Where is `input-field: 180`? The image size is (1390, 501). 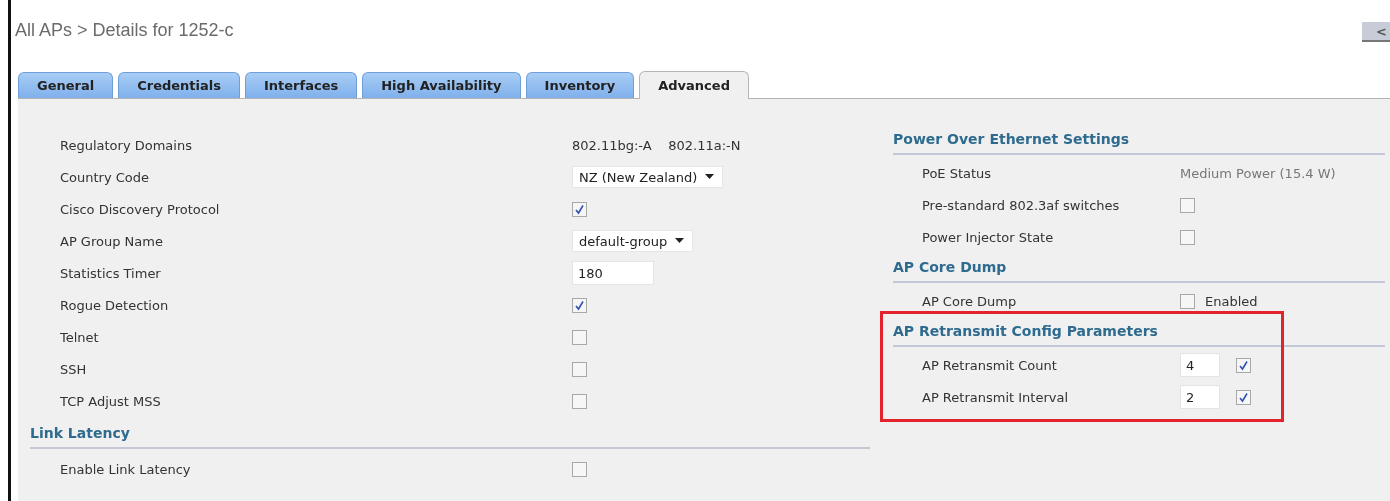
input-field: 180 is located at coordinates (613, 273).